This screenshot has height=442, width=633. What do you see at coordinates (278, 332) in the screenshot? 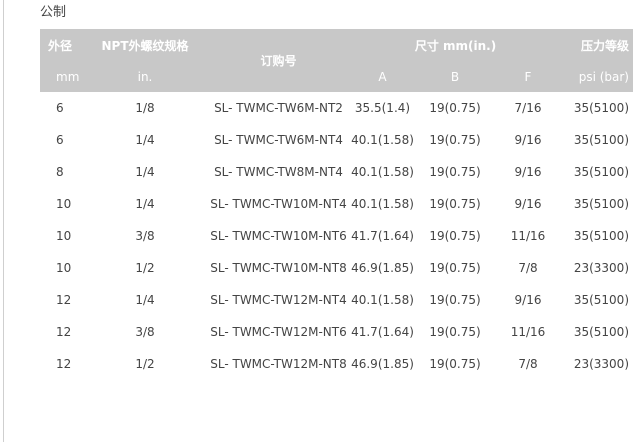
I see `cell-order-number: SL- TWMC-TW12M-NT6` at bounding box center [278, 332].